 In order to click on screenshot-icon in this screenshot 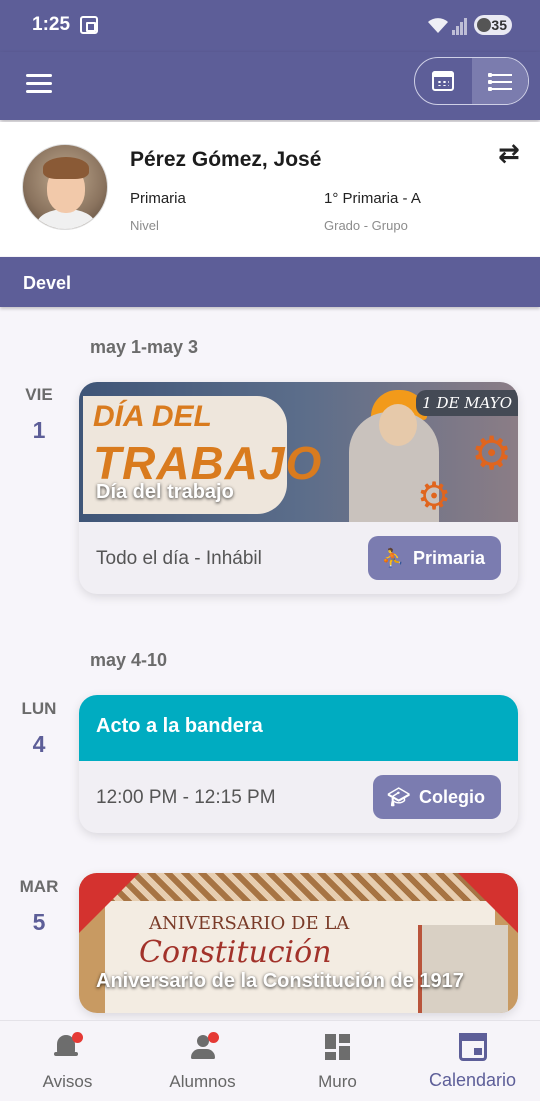, I will do `click(89, 25)`.